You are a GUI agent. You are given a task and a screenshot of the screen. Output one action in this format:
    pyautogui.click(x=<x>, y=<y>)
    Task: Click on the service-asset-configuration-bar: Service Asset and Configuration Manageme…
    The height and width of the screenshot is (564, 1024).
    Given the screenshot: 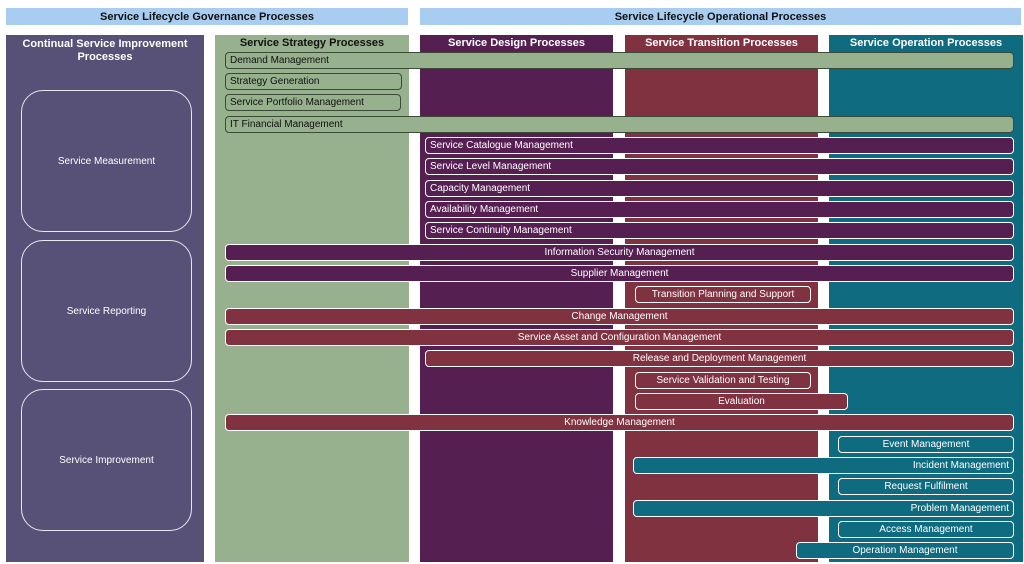 What is the action you would take?
    pyautogui.click(x=619, y=337)
    